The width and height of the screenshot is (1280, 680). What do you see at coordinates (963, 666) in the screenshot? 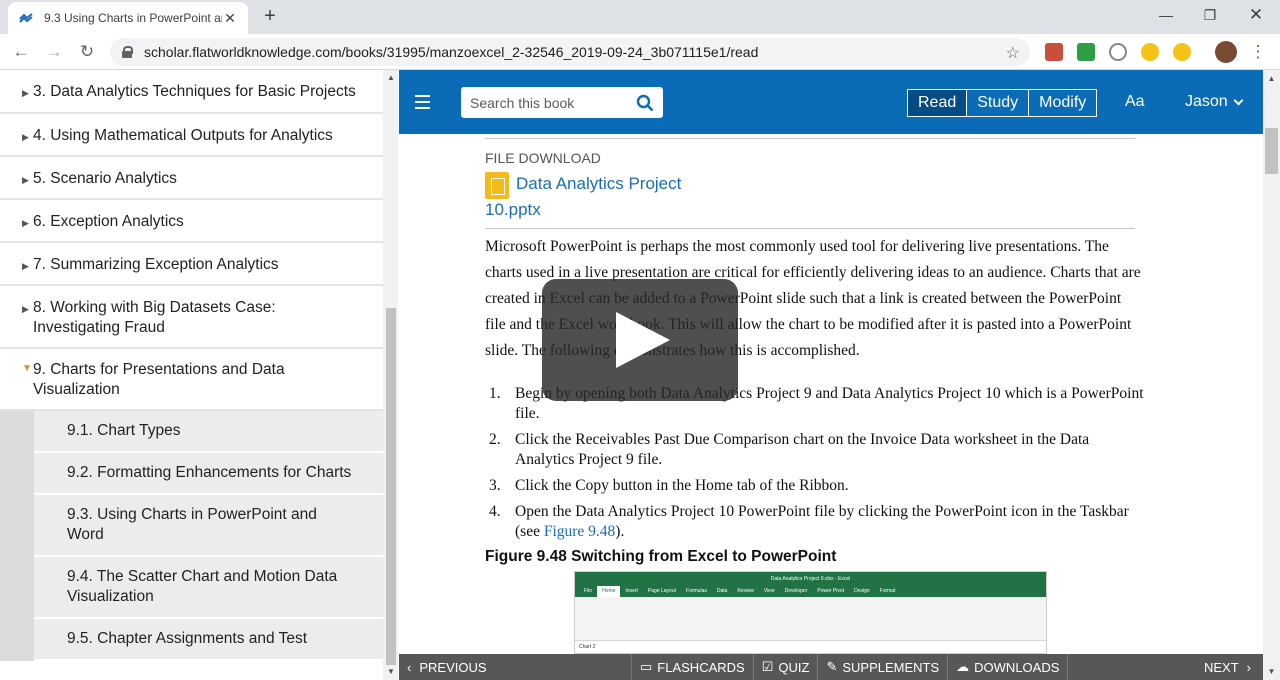
I see `cloud-download-icon: ☁` at bounding box center [963, 666].